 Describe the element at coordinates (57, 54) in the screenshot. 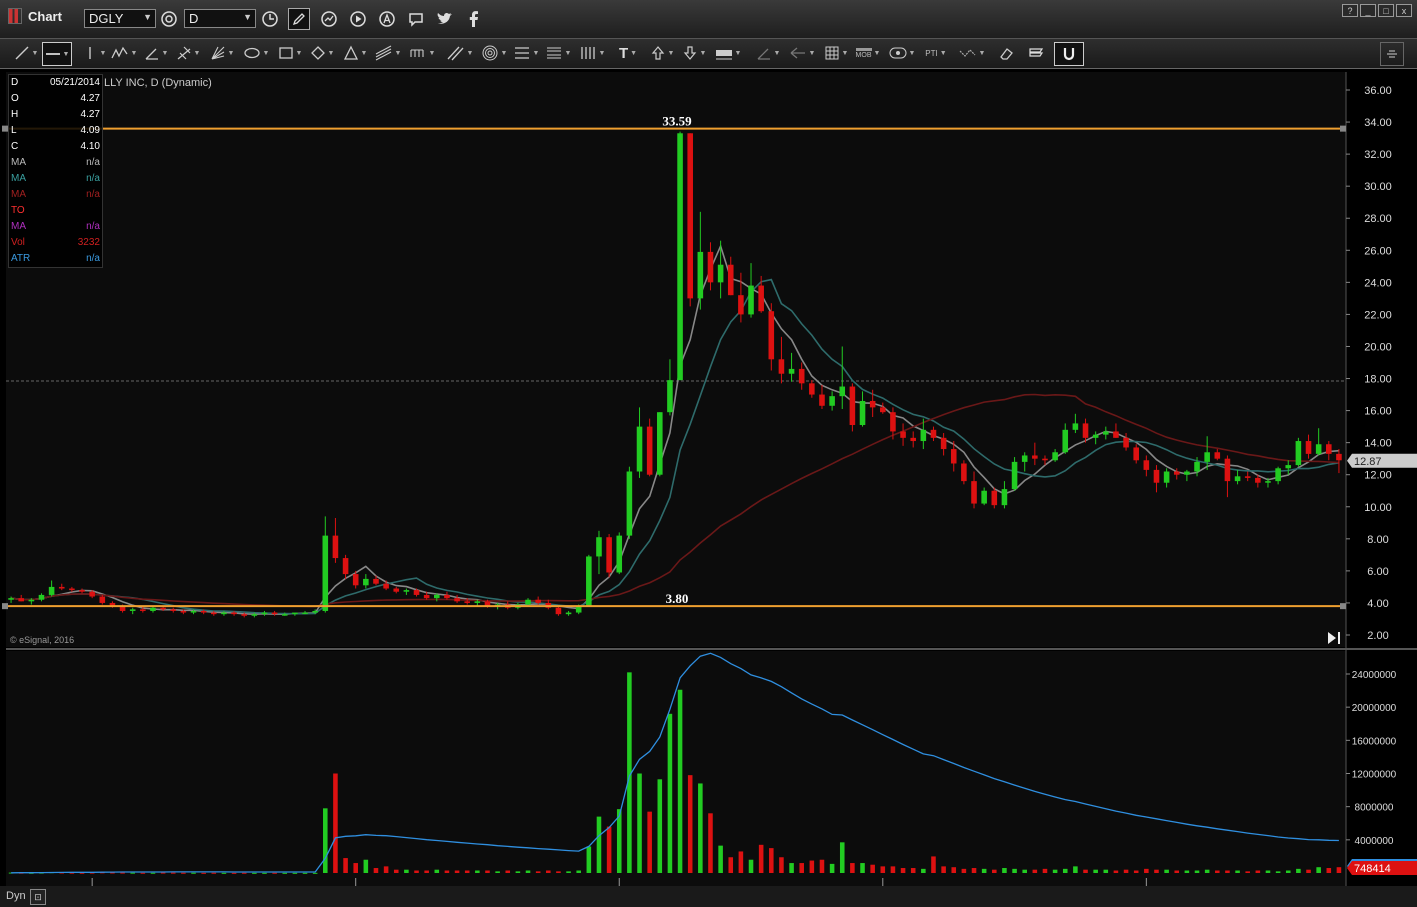

I see `horizontal-line-tool: ▼` at that location.